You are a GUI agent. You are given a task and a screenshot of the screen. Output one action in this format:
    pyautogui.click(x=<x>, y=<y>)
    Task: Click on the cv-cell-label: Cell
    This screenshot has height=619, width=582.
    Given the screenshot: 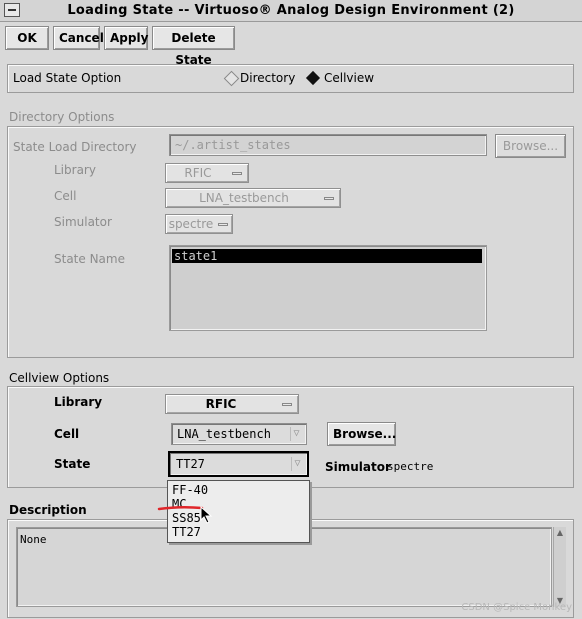 What is the action you would take?
    pyautogui.click(x=67, y=434)
    